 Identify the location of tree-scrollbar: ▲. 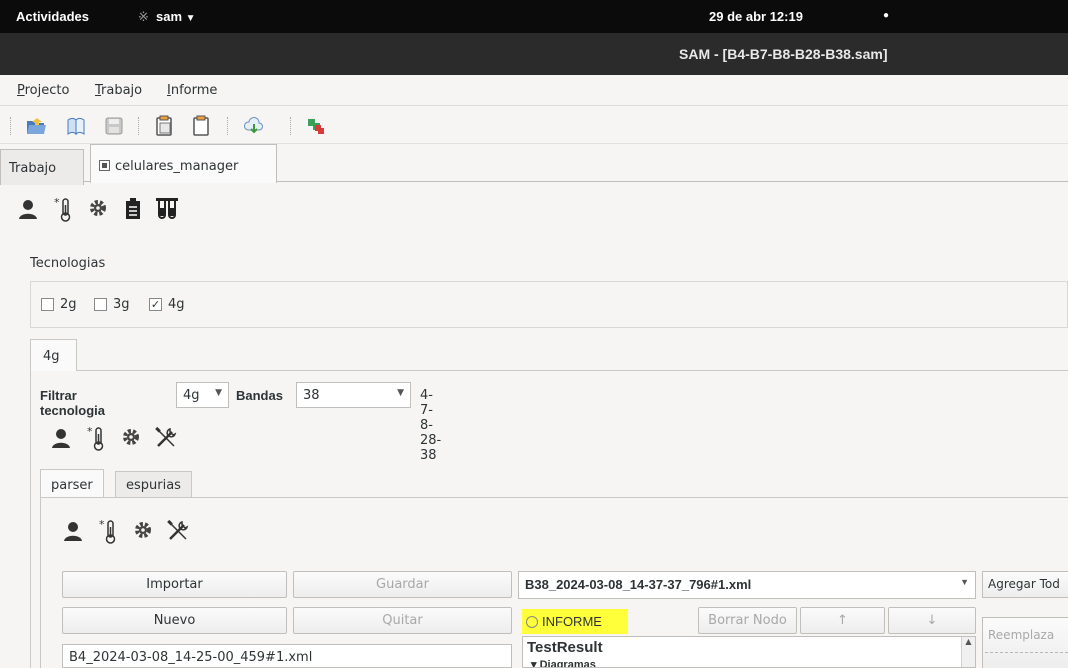
(968, 652).